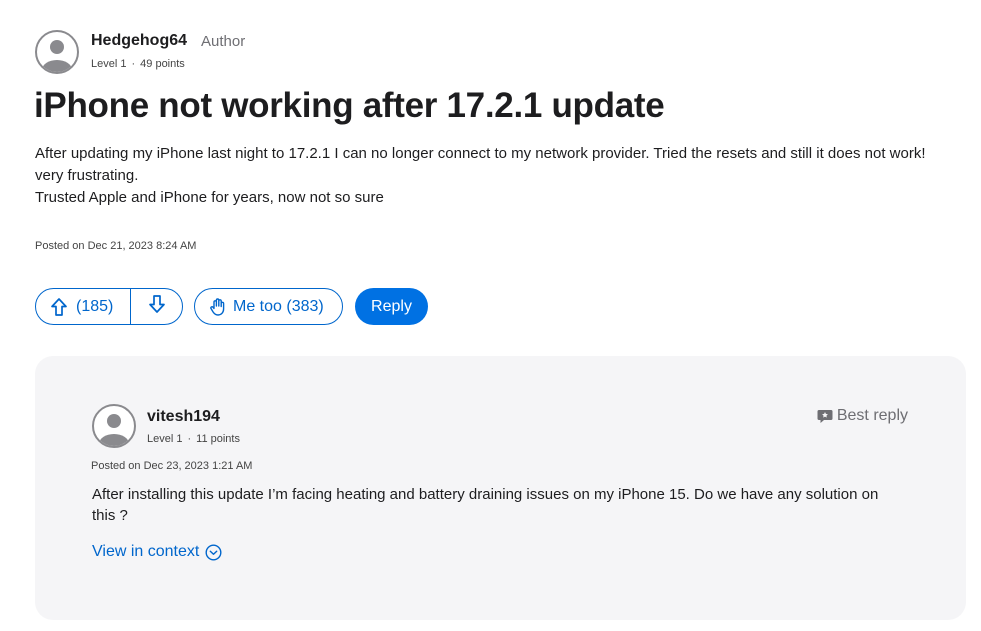  I want to click on downvote-button, so click(156, 306).